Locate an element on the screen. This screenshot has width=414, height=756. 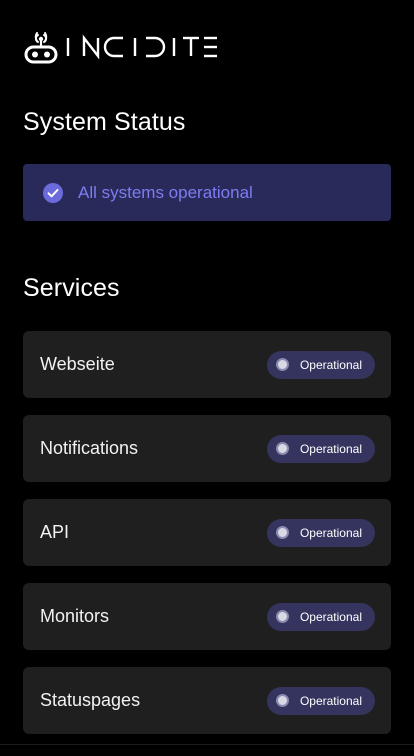
header is located at coordinates (121, 47).